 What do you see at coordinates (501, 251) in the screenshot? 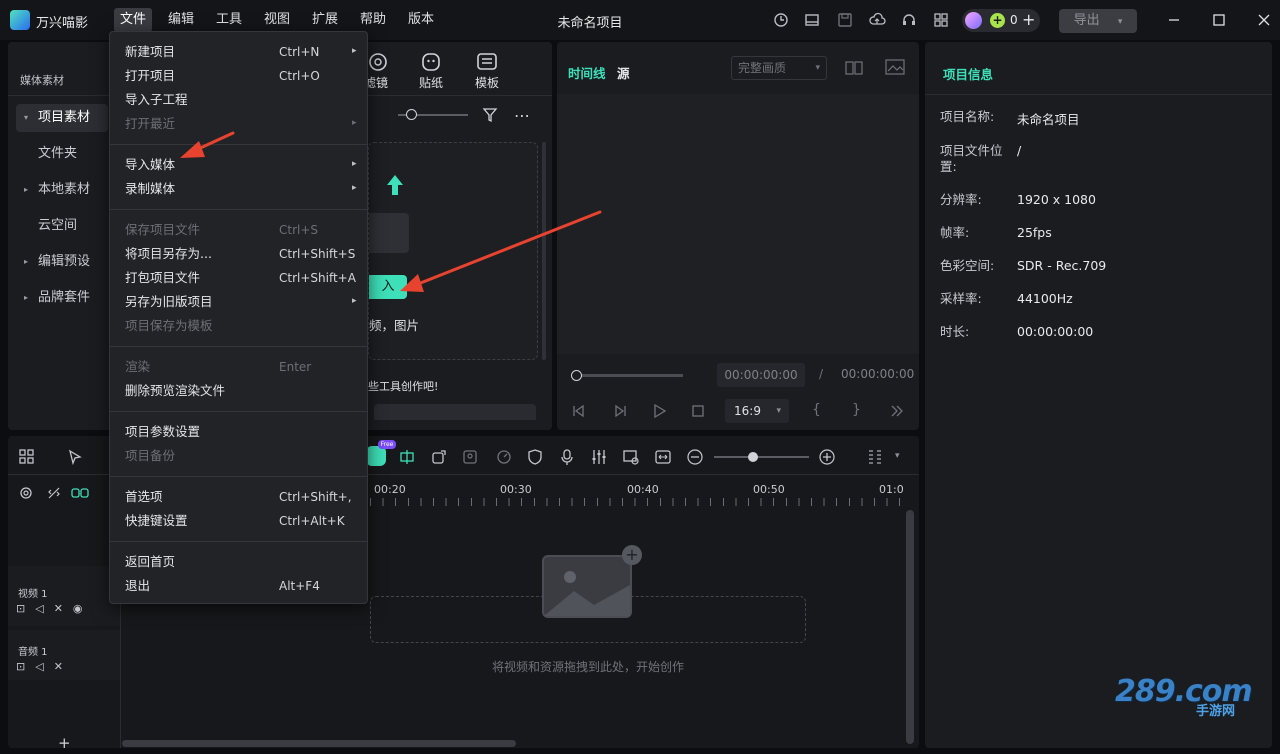
I see `arrow-to-import-button` at bounding box center [501, 251].